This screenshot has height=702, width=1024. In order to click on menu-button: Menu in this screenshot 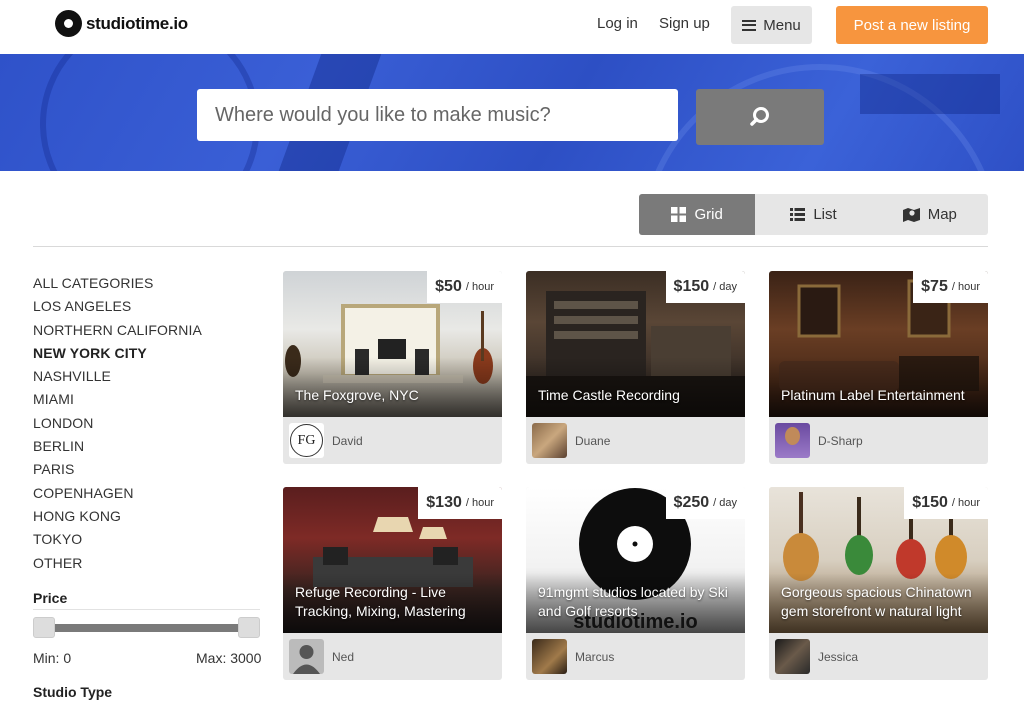, I will do `click(771, 25)`.